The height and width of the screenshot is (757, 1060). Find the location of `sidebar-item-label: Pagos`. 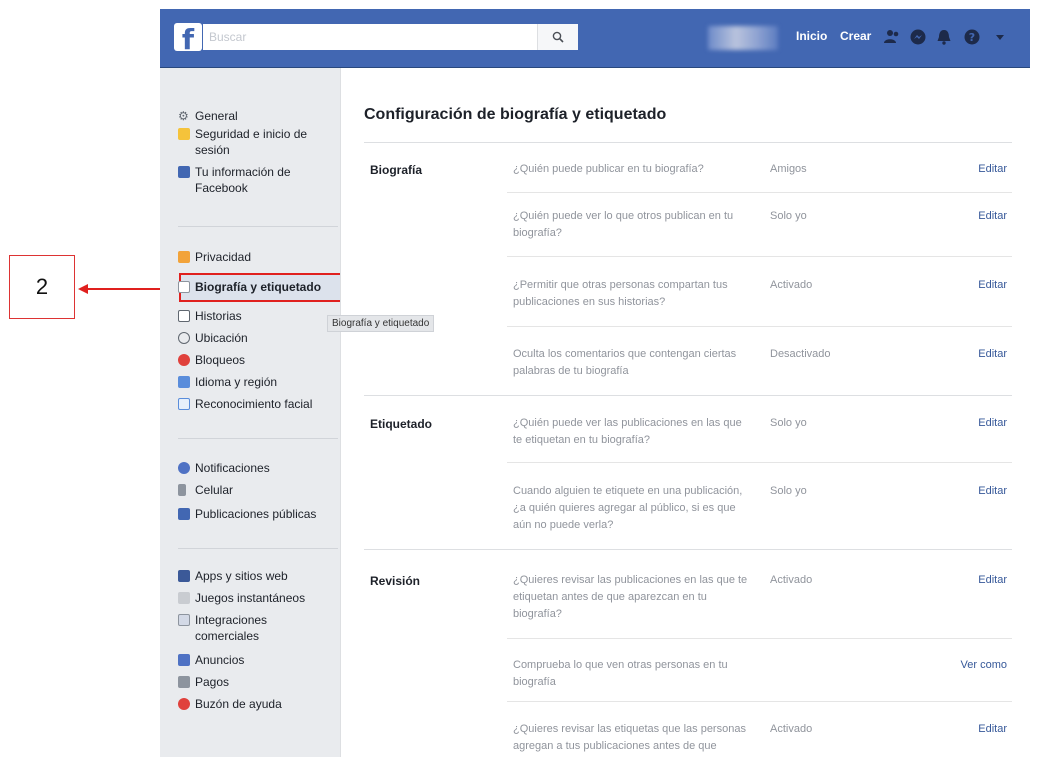

sidebar-item-label: Pagos is located at coordinates (212, 682).